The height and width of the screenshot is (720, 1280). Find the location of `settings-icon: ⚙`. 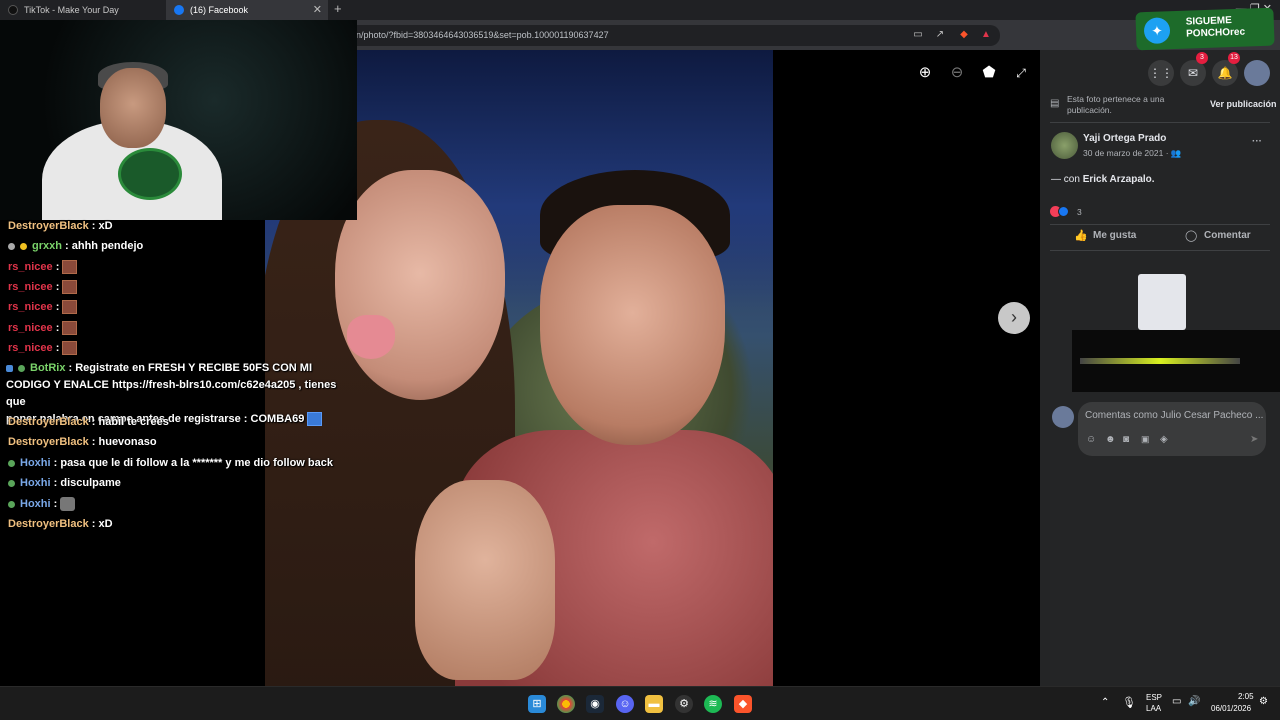

settings-icon: ⚙ is located at coordinates (684, 704).